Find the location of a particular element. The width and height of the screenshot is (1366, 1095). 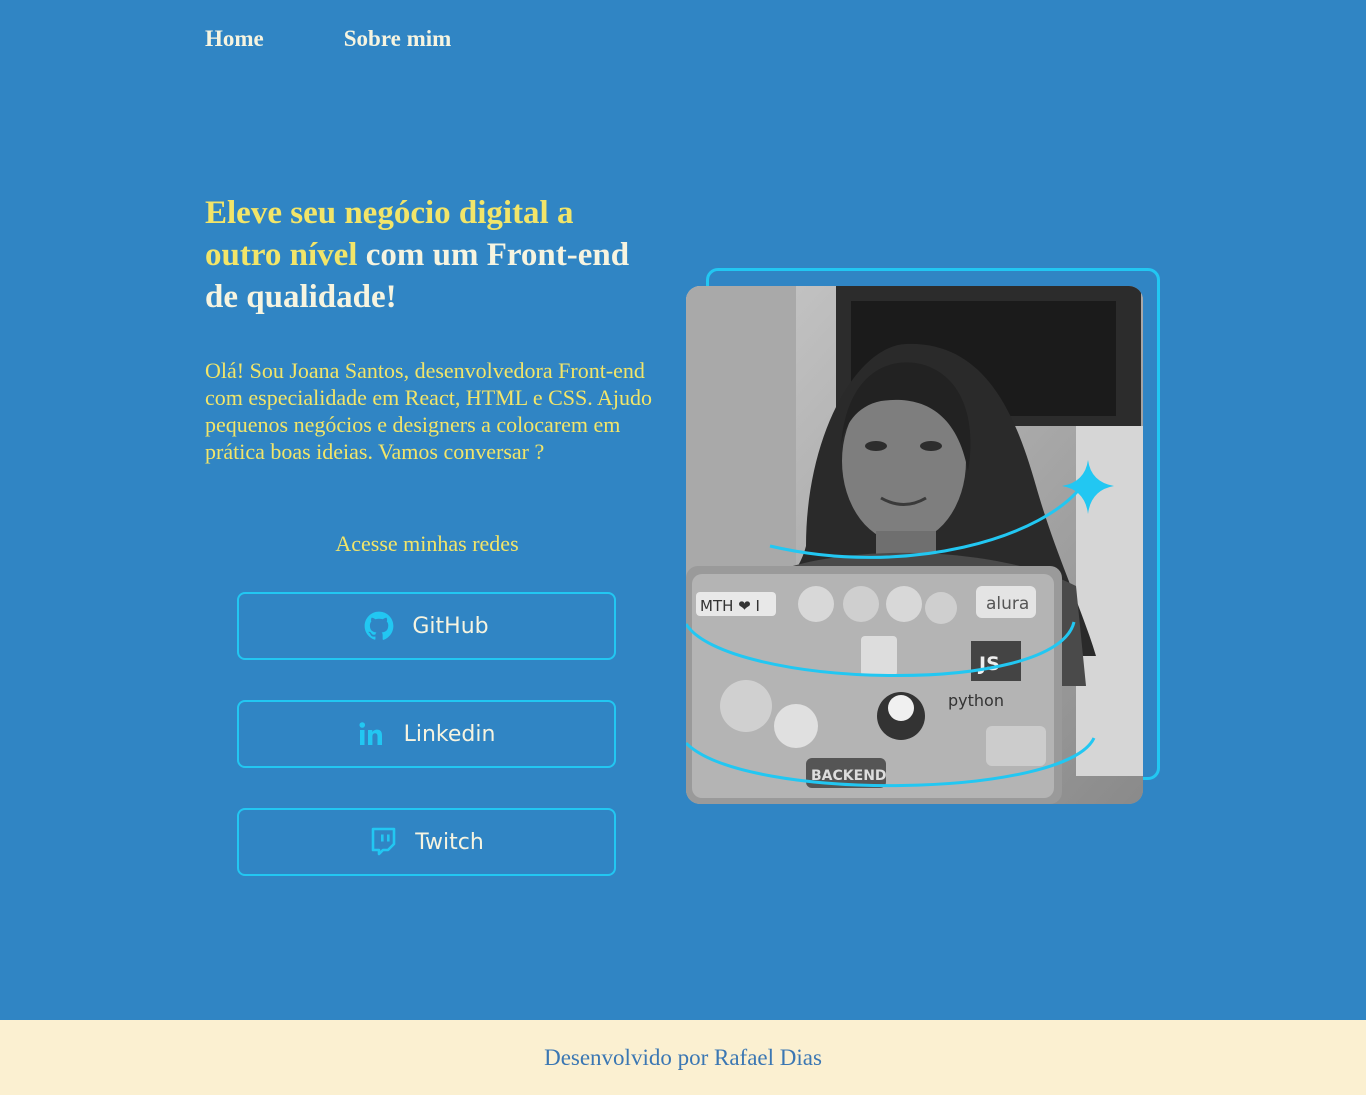

nav-about-link: Sobre mim is located at coordinates (398, 39).